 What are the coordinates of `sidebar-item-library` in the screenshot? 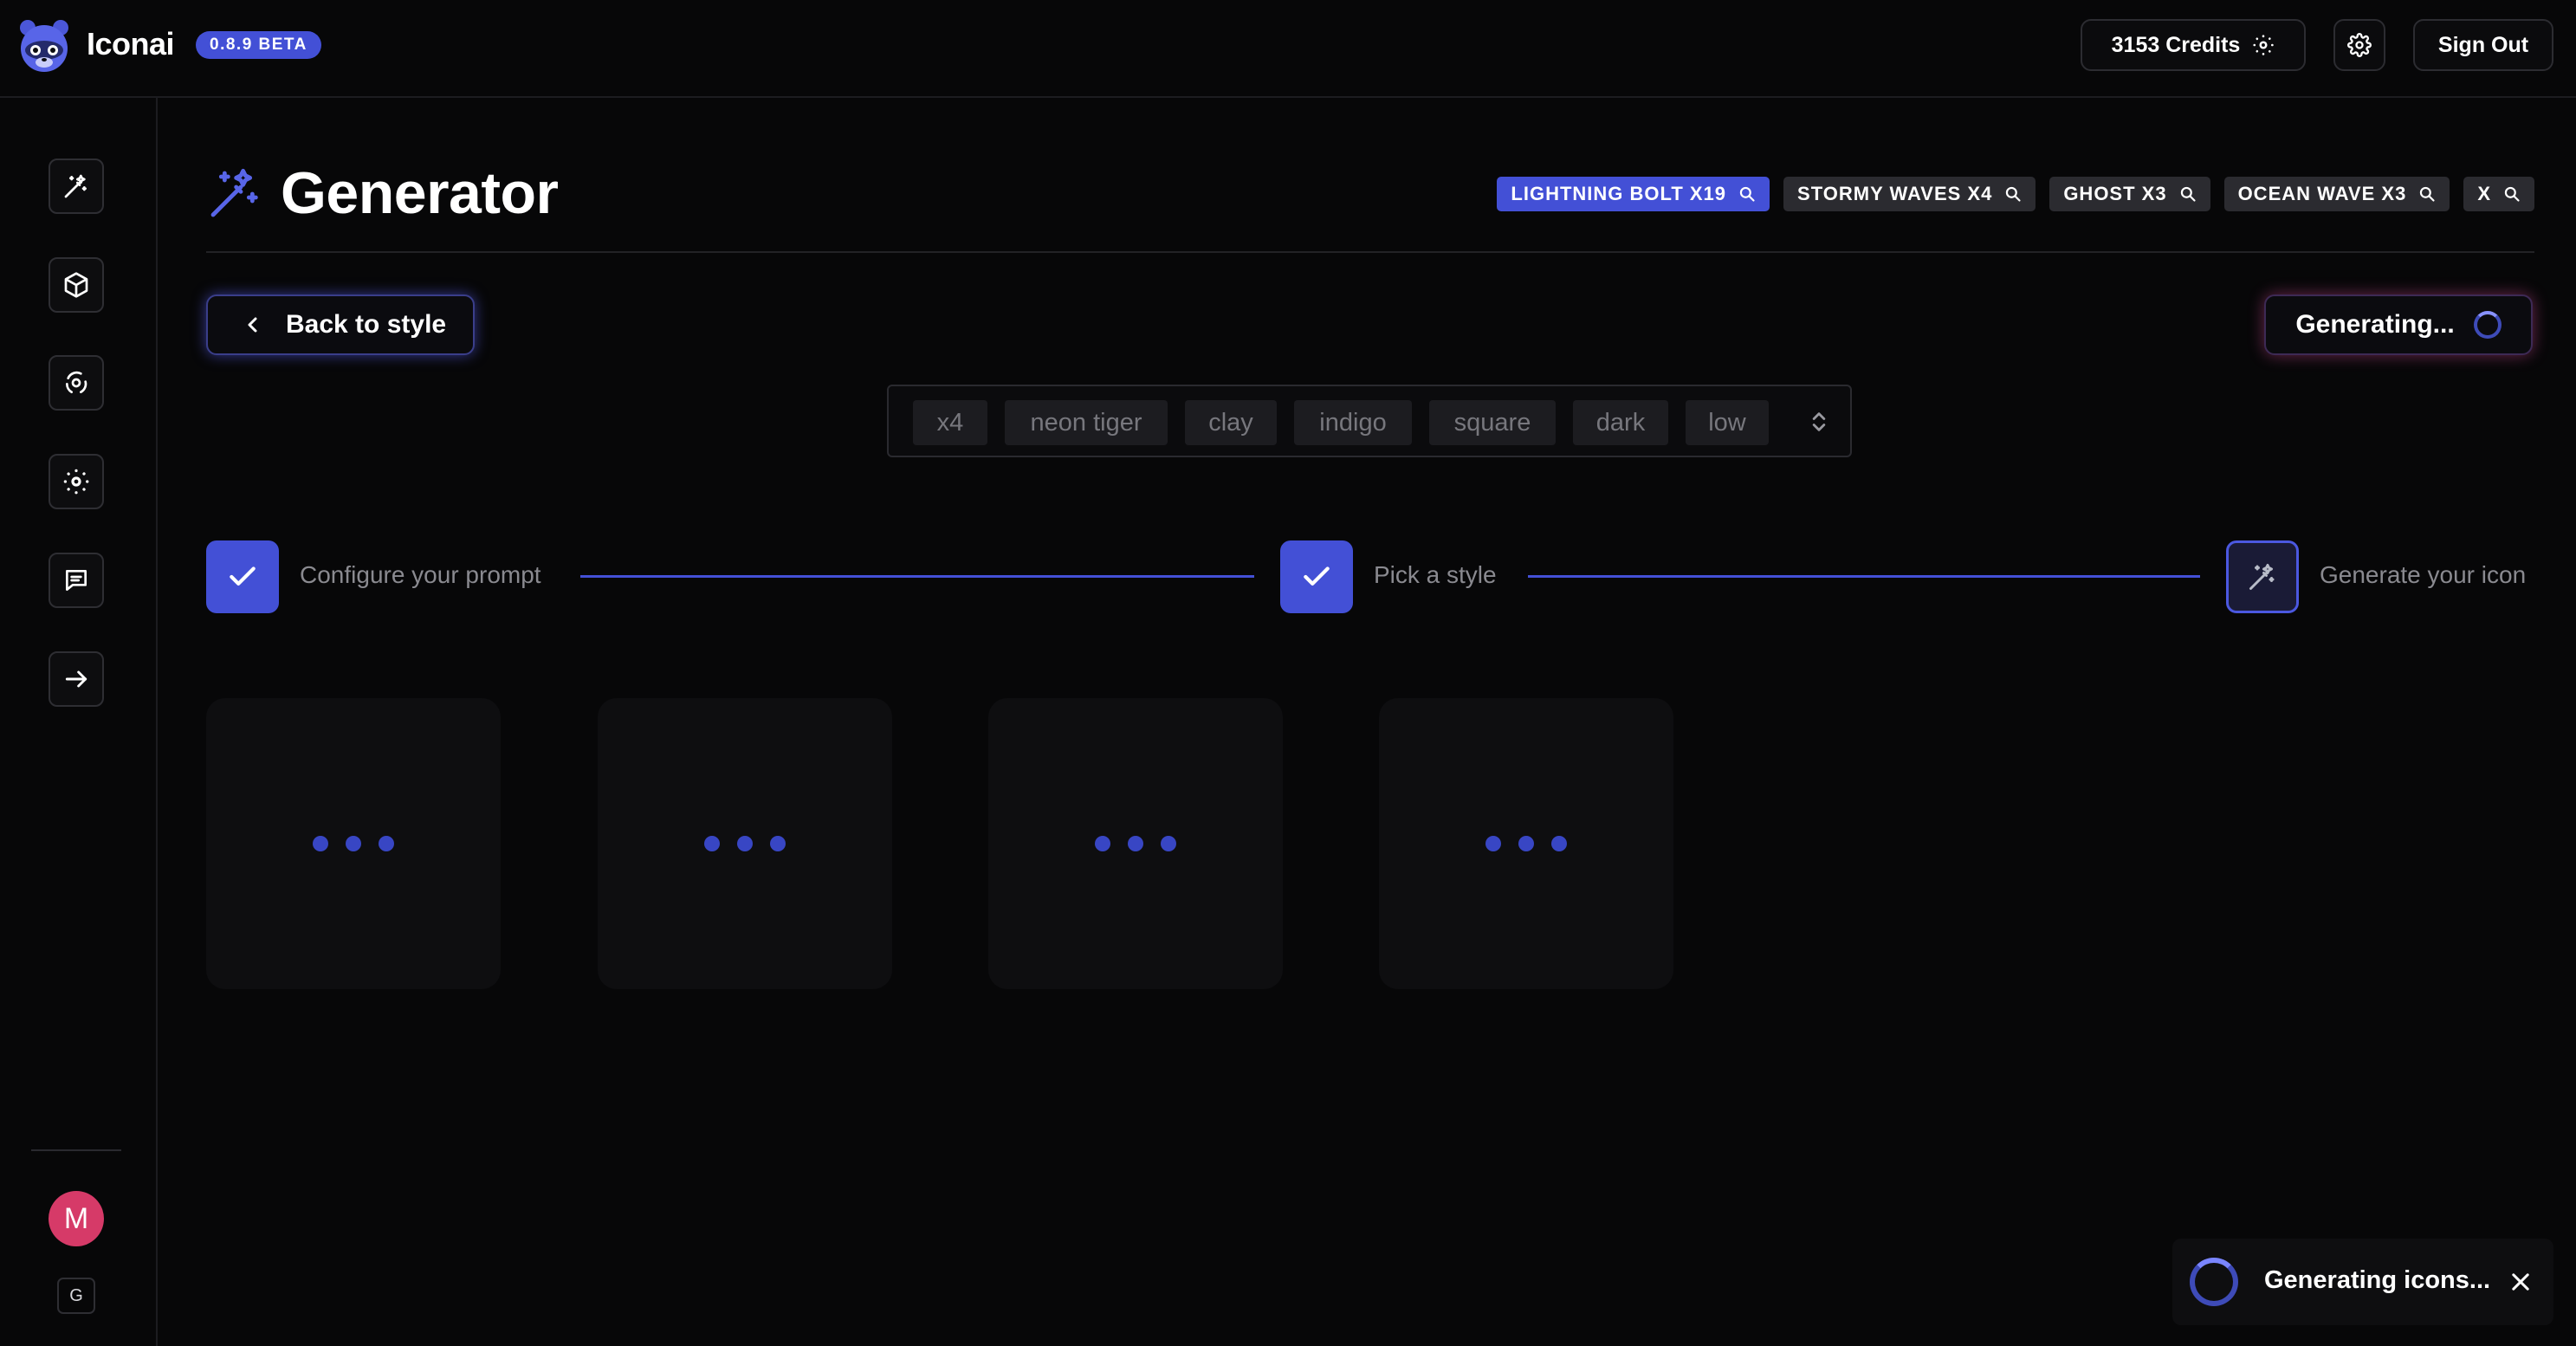 It's located at (76, 285).